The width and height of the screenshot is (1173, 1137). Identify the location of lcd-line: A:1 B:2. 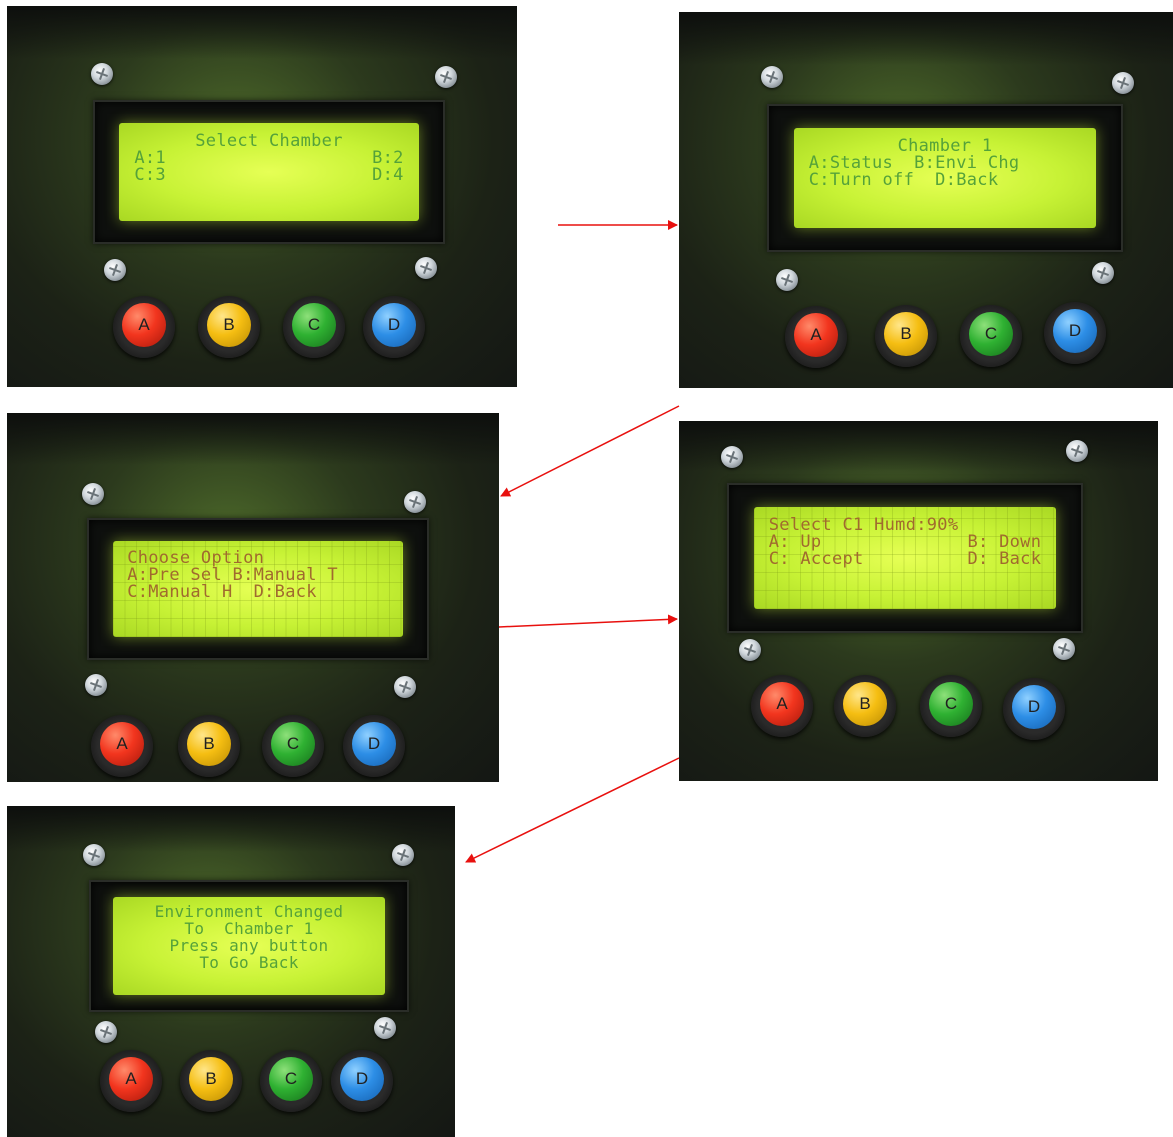
(268, 158).